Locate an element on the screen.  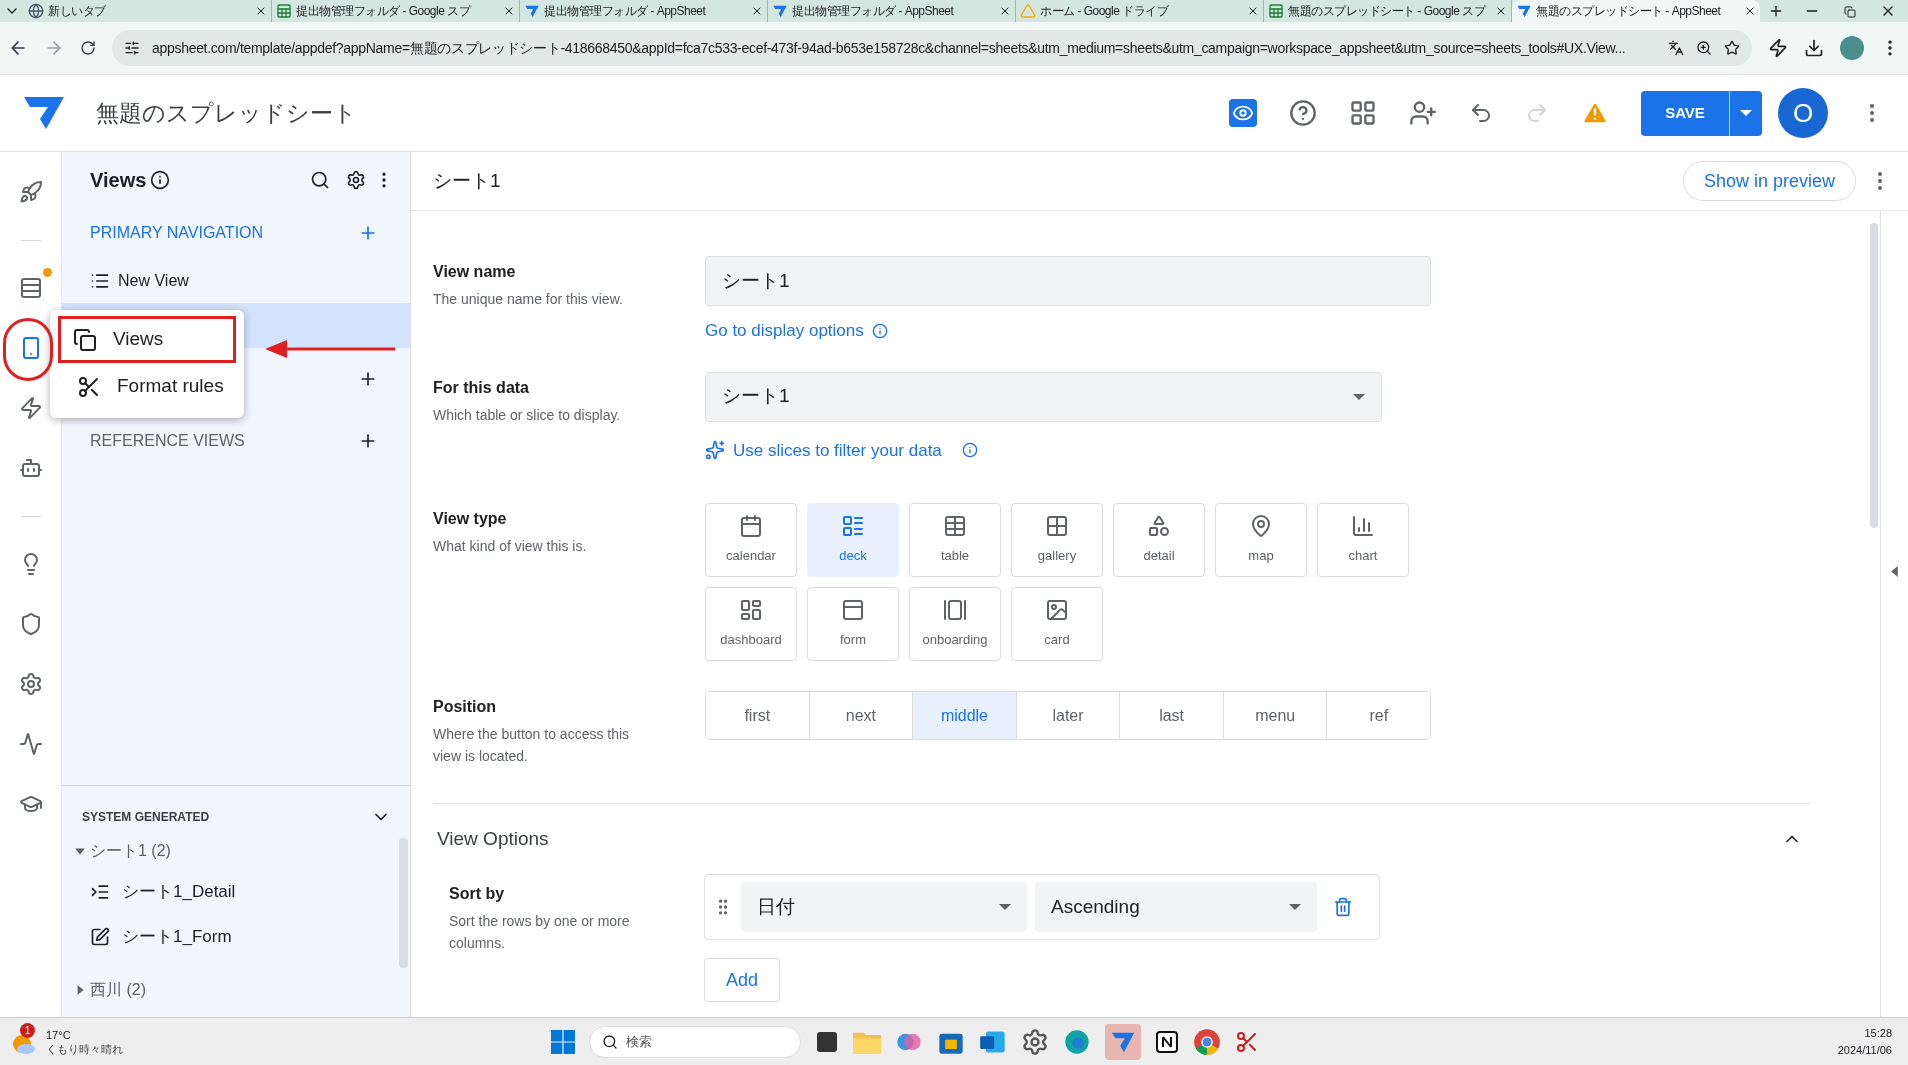
deck-icon is located at coordinates (853, 526).